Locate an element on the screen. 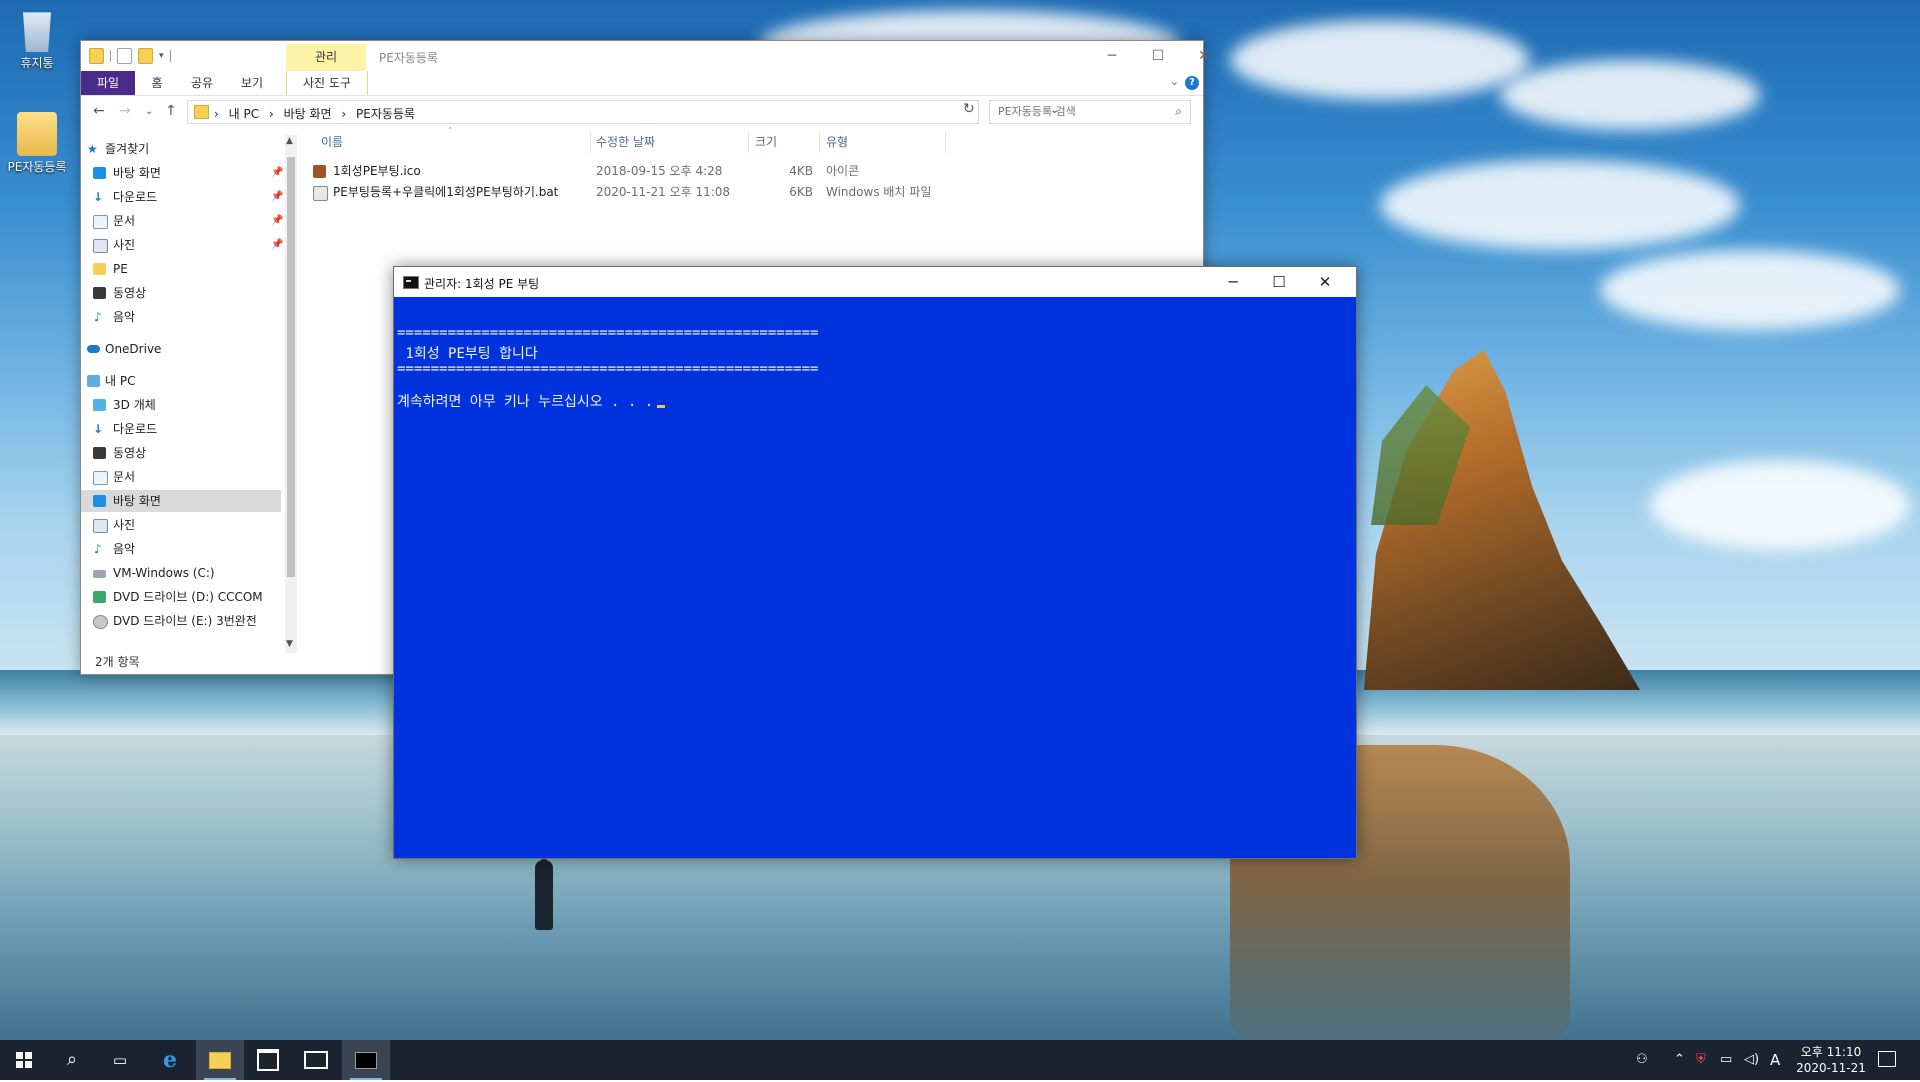 The height and width of the screenshot is (1082, 1920). star-icon: ★ is located at coordinates (92, 149).